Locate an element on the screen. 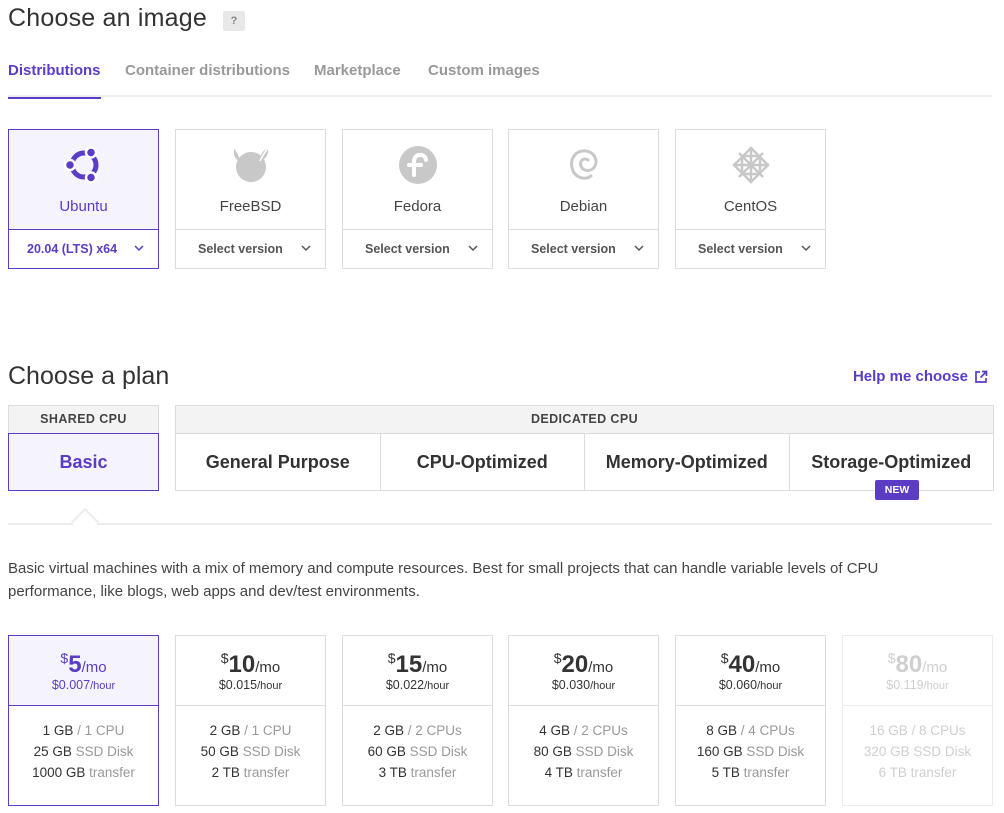  plan-type-memory-optimized: Memory-Optimized is located at coordinates (687, 462).